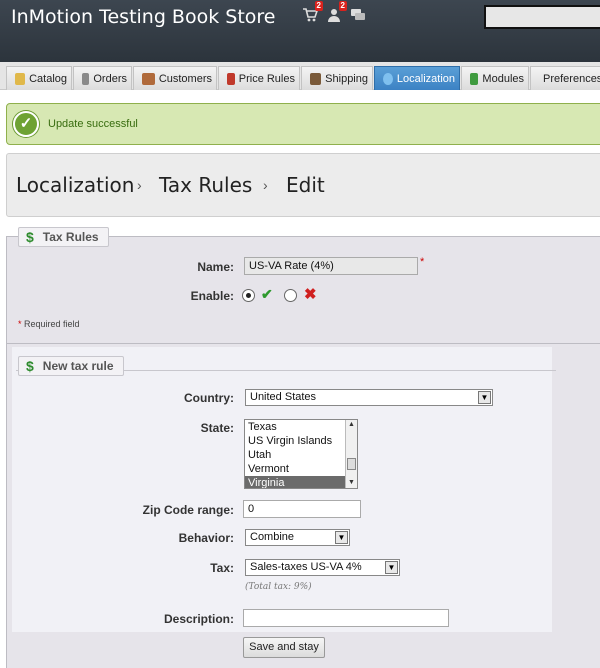 The width and height of the screenshot is (600, 668). Describe the element at coordinates (358, 15) in the screenshot. I see `message-icon` at that location.